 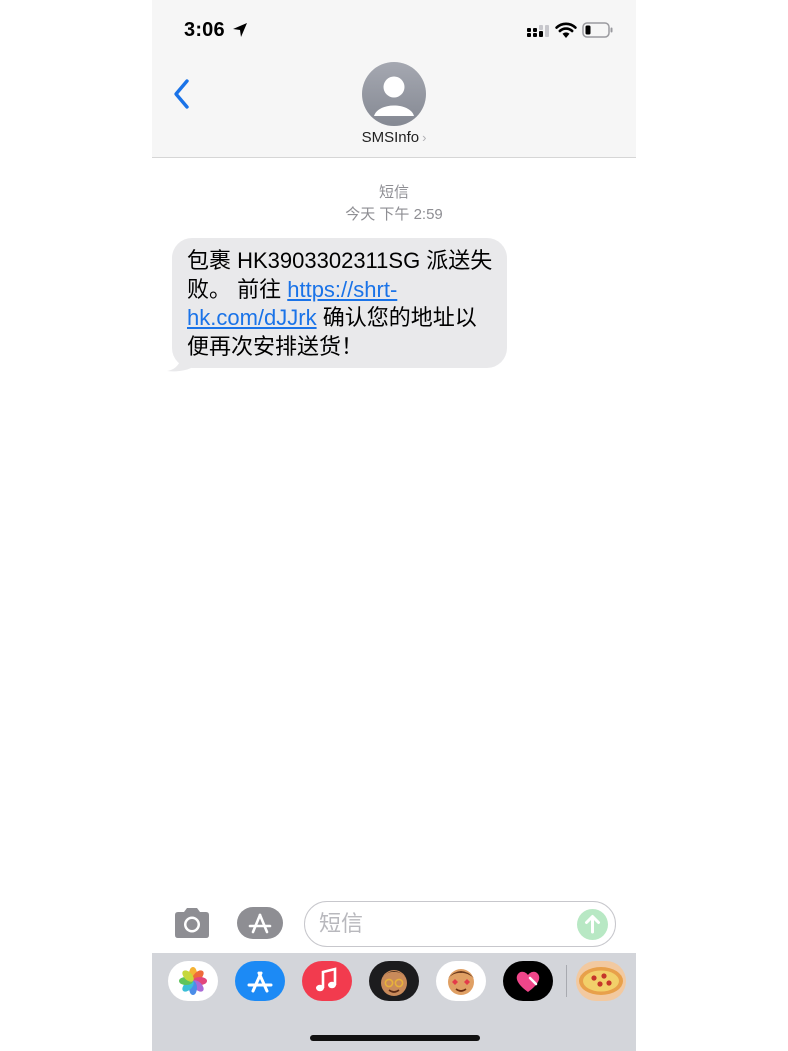 I want to click on animoji-face-icon, so click(x=461, y=982).